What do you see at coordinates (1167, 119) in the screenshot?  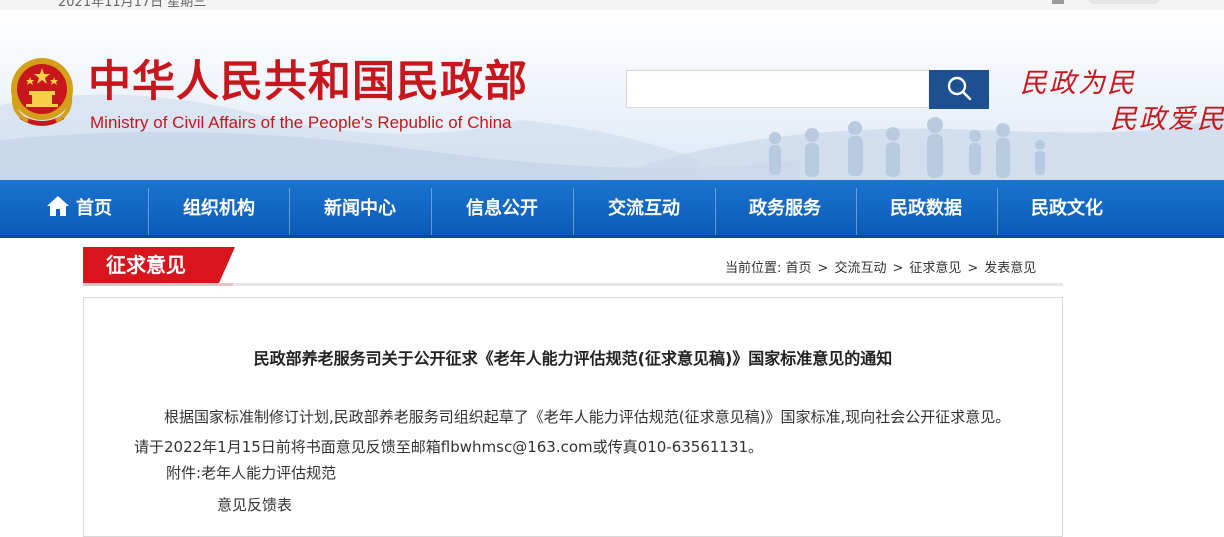 I see `slogan-line-2: 民政爱民` at bounding box center [1167, 119].